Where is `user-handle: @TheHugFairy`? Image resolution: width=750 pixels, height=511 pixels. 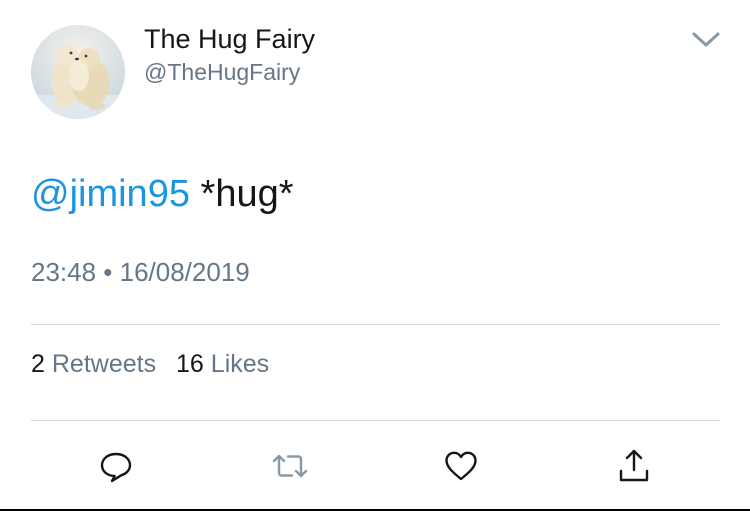
user-handle: @TheHugFairy is located at coordinates (222, 72).